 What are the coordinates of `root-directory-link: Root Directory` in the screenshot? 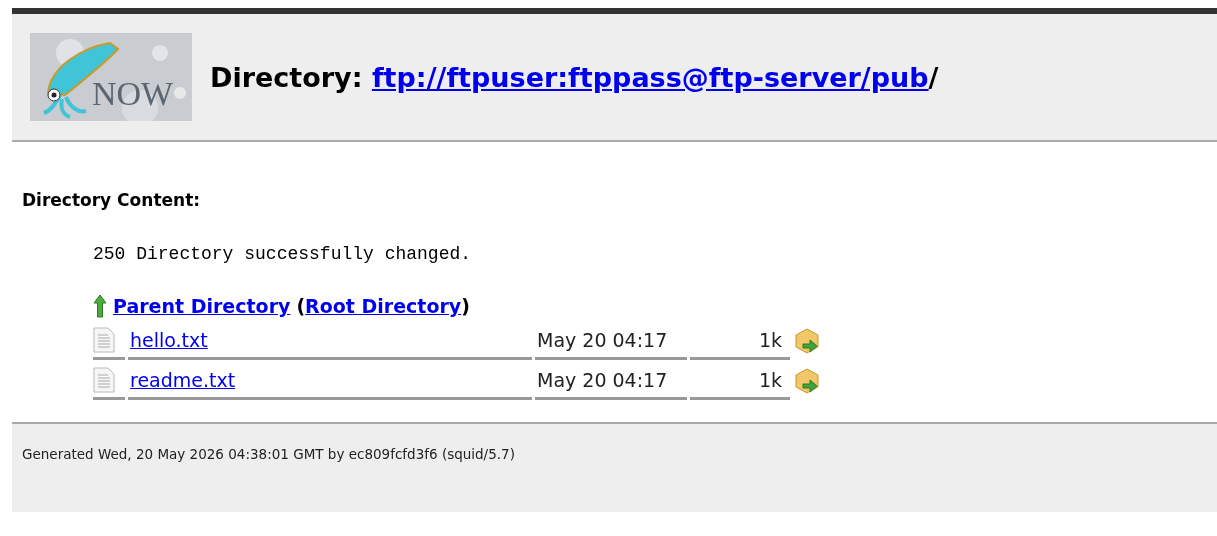 It's located at (383, 306).